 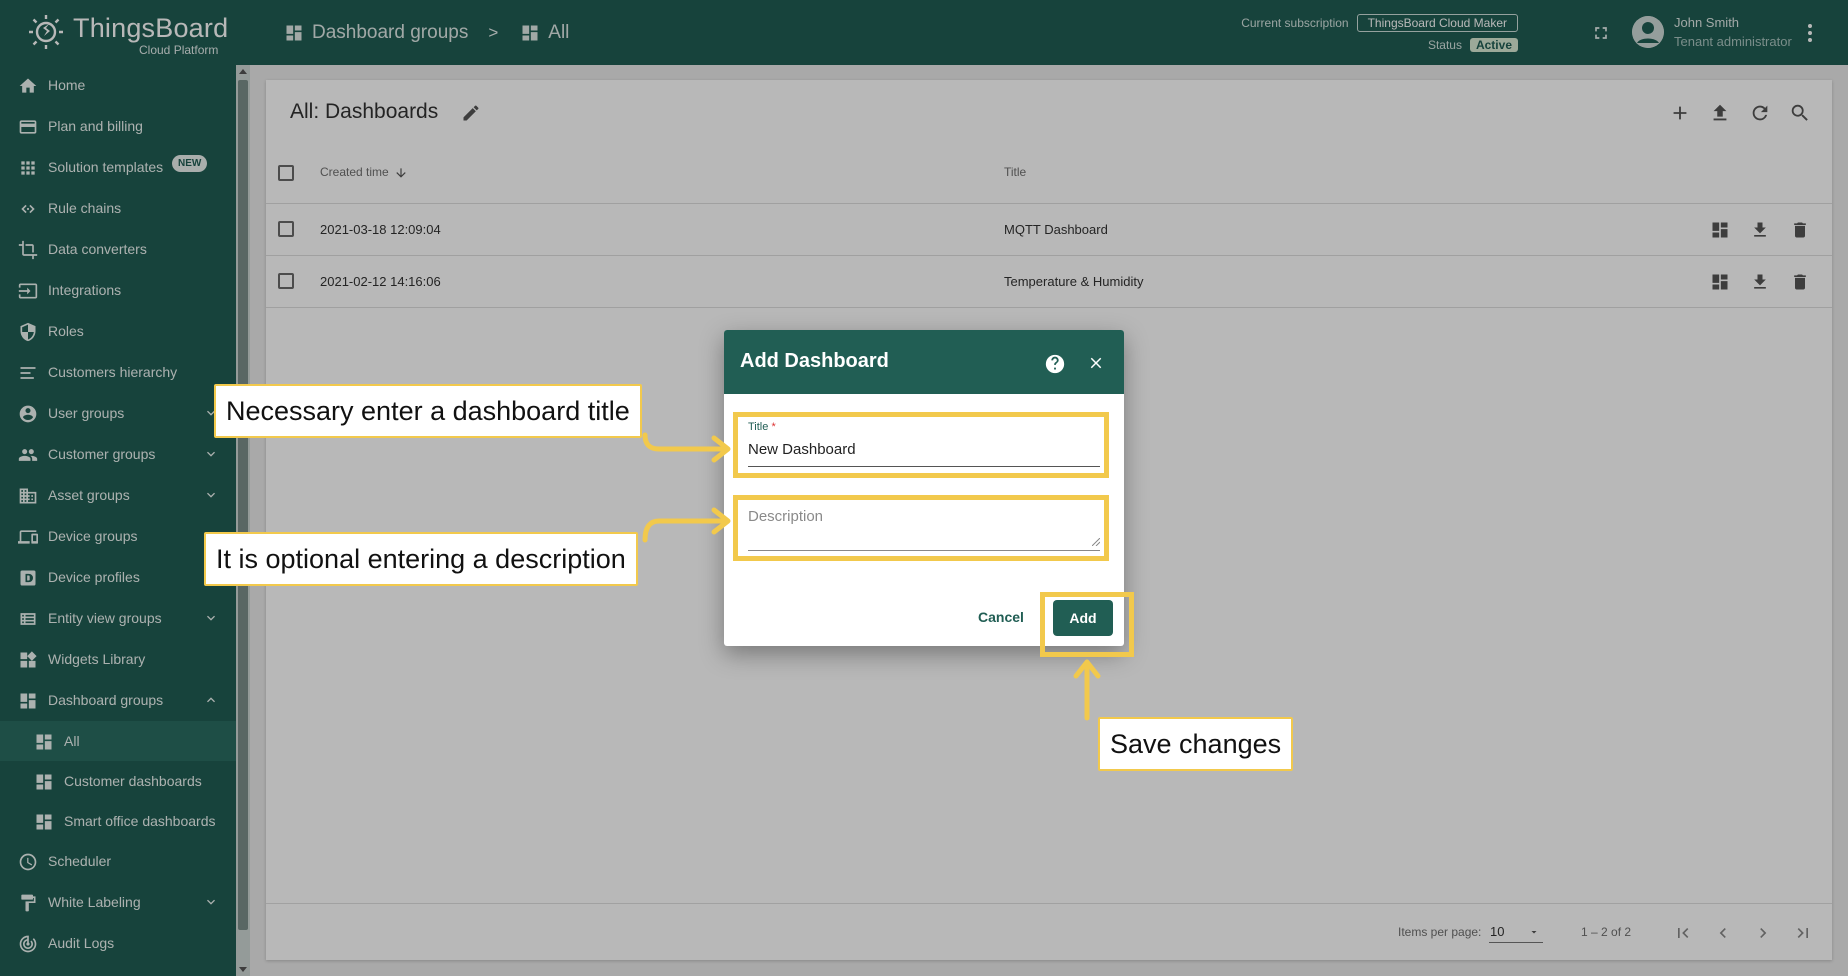 What do you see at coordinates (428, 411) in the screenshot?
I see `title-annotation-callout: Necessary enter a dashboard title` at bounding box center [428, 411].